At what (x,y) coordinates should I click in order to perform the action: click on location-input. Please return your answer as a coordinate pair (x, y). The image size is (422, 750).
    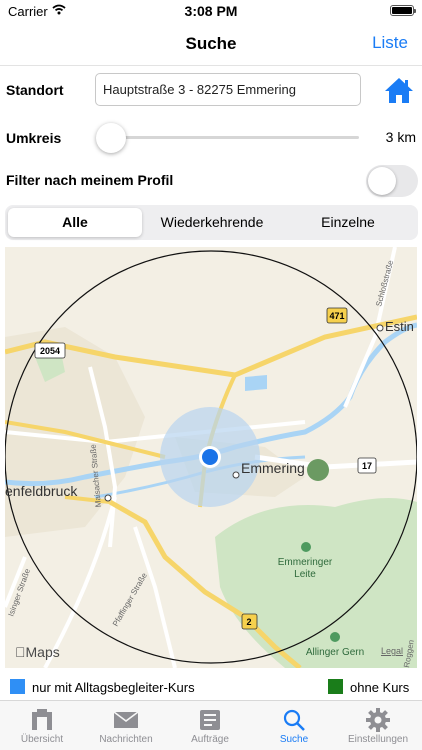
    Looking at the image, I should click on (228, 89).